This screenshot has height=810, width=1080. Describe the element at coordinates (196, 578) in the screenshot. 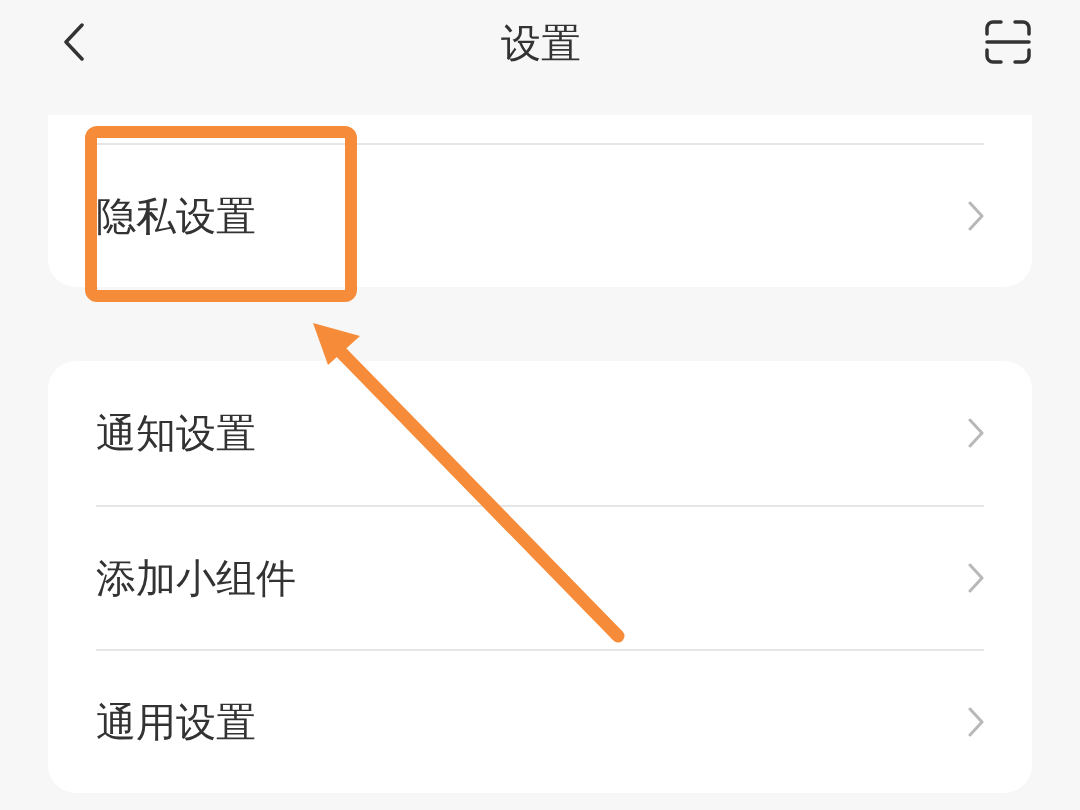

I see `settings-label: 添加小组件` at that location.